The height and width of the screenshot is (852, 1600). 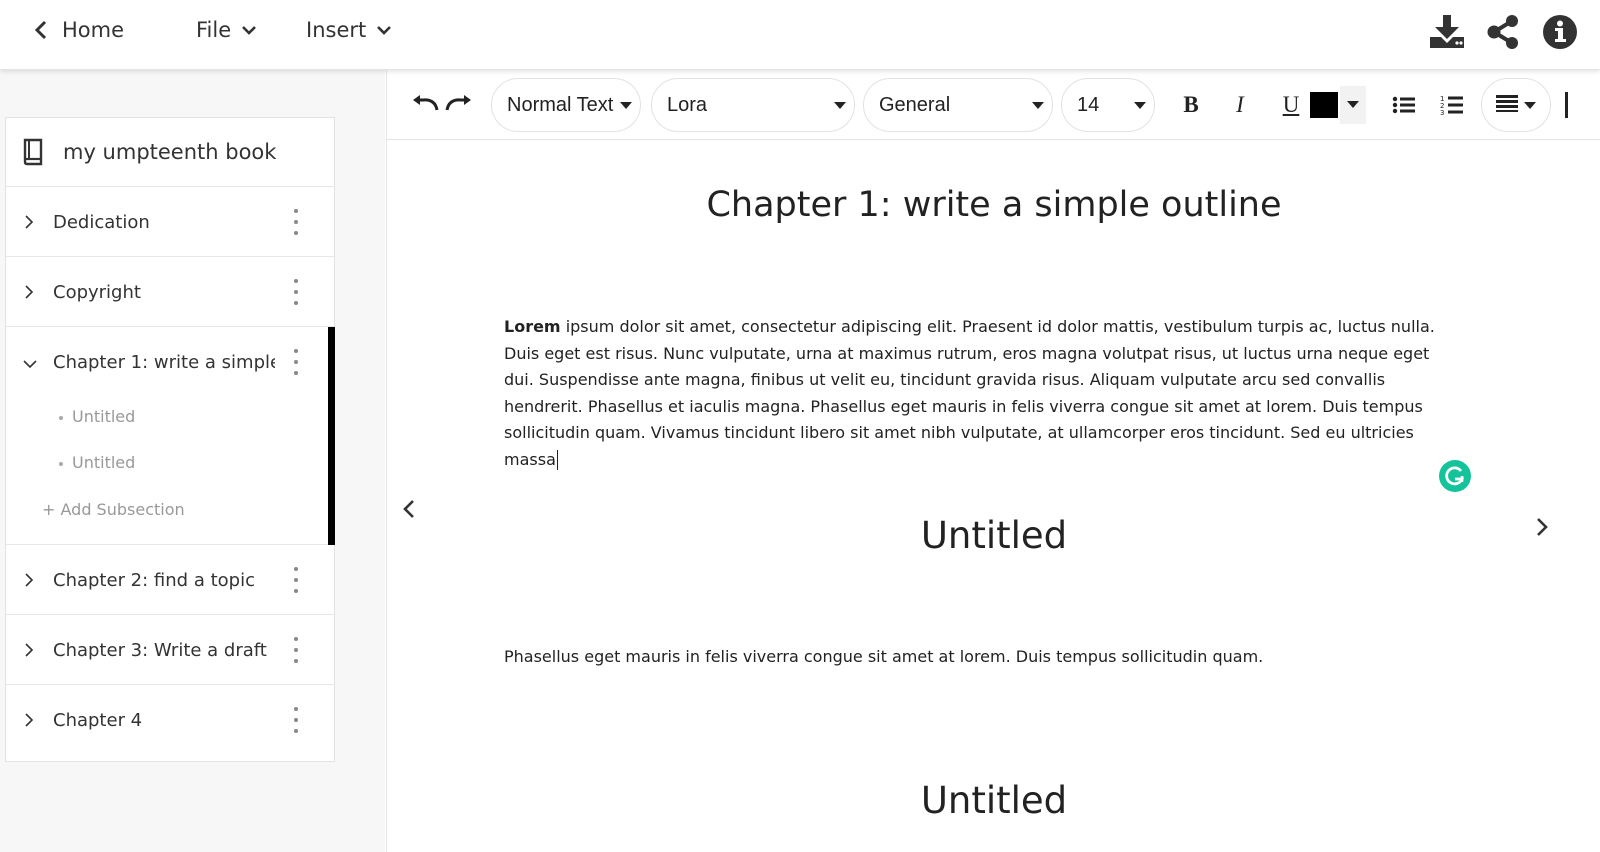 What do you see at coordinates (1404, 105) in the screenshot?
I see `bullet-list-icon` at bounding box center [1404, 105].